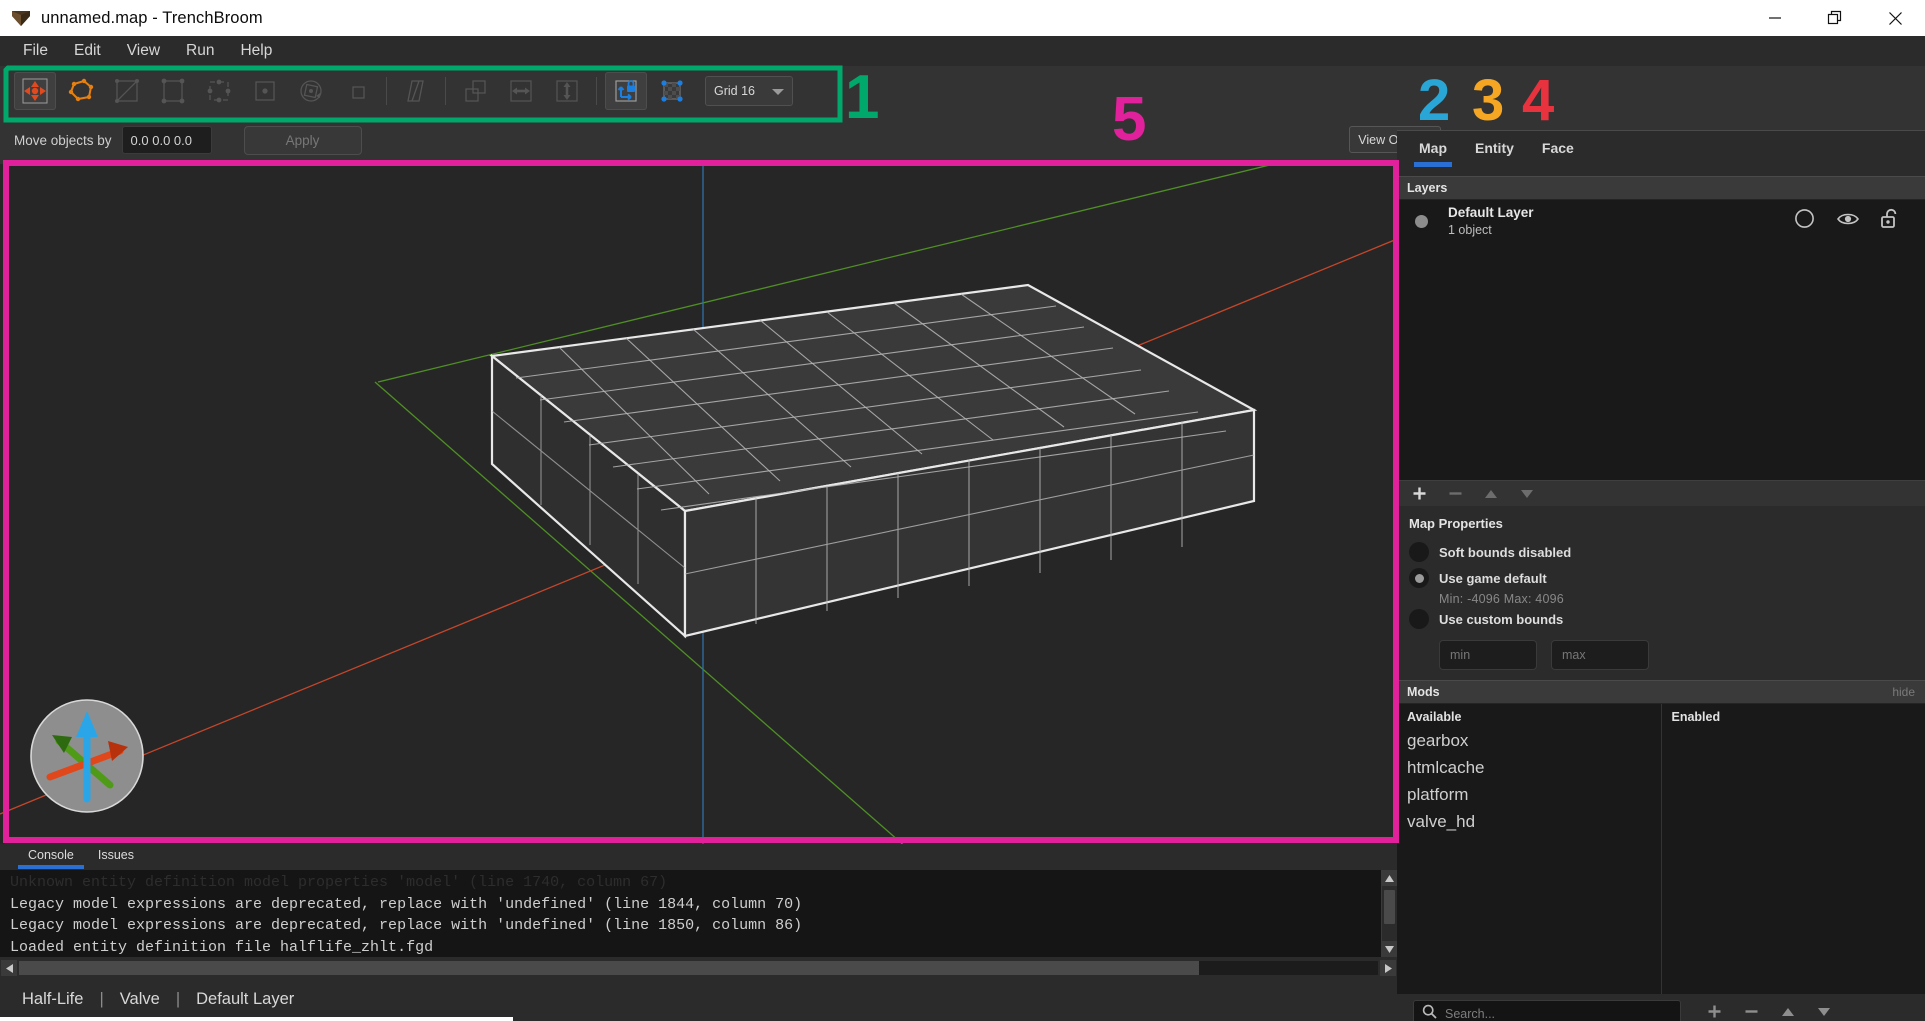 This screenshot has height=1021, width=1925. What do you see at coordinates (87, 51) in the screenshot?
I see `menu-edit: Edit` at bounding box center [87, 51].